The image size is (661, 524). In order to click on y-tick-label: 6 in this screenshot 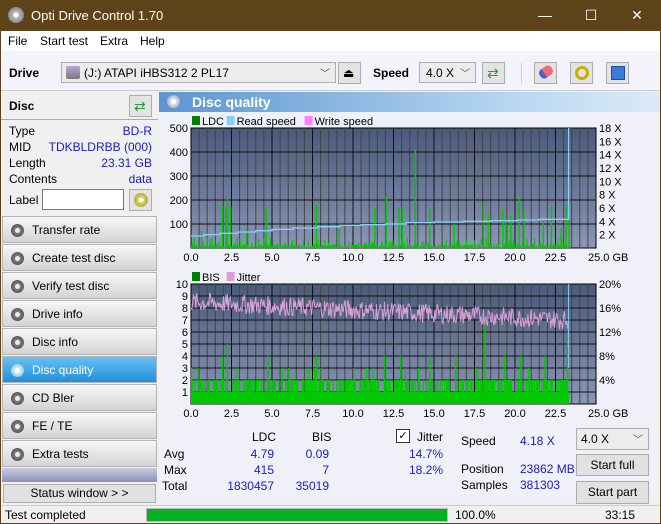, I will do `click(185, 333)`.